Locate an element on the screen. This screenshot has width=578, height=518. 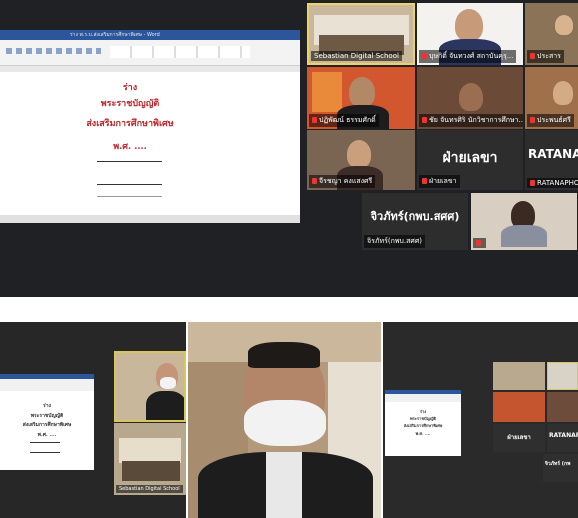
participant-name: ประพนธ์ศรี is located at coordinates (550, 120).